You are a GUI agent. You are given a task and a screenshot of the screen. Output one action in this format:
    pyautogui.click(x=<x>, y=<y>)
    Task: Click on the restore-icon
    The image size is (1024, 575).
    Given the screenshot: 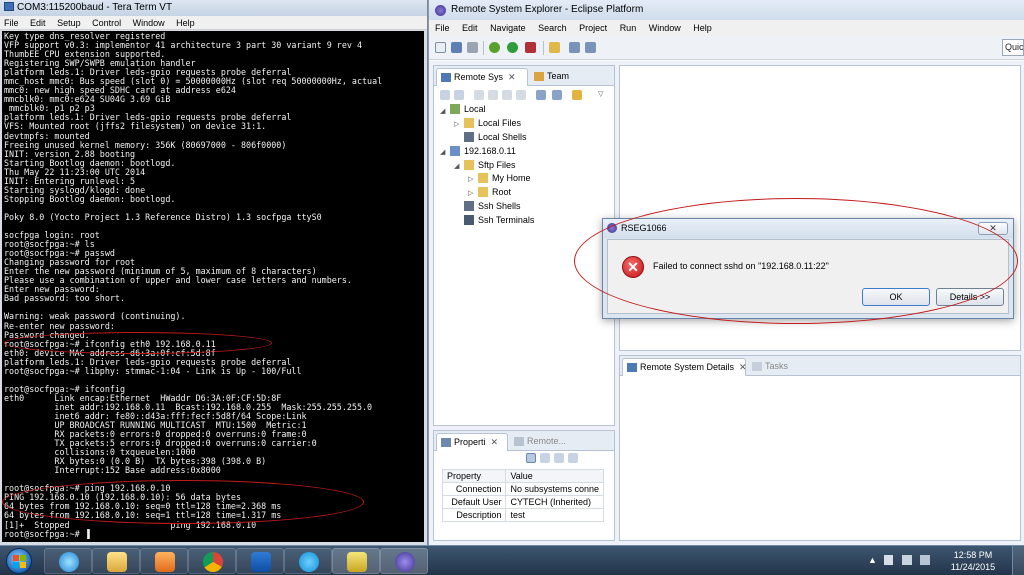 What is the action you would take?
    pyautogui.click(x=559, y=458)
    